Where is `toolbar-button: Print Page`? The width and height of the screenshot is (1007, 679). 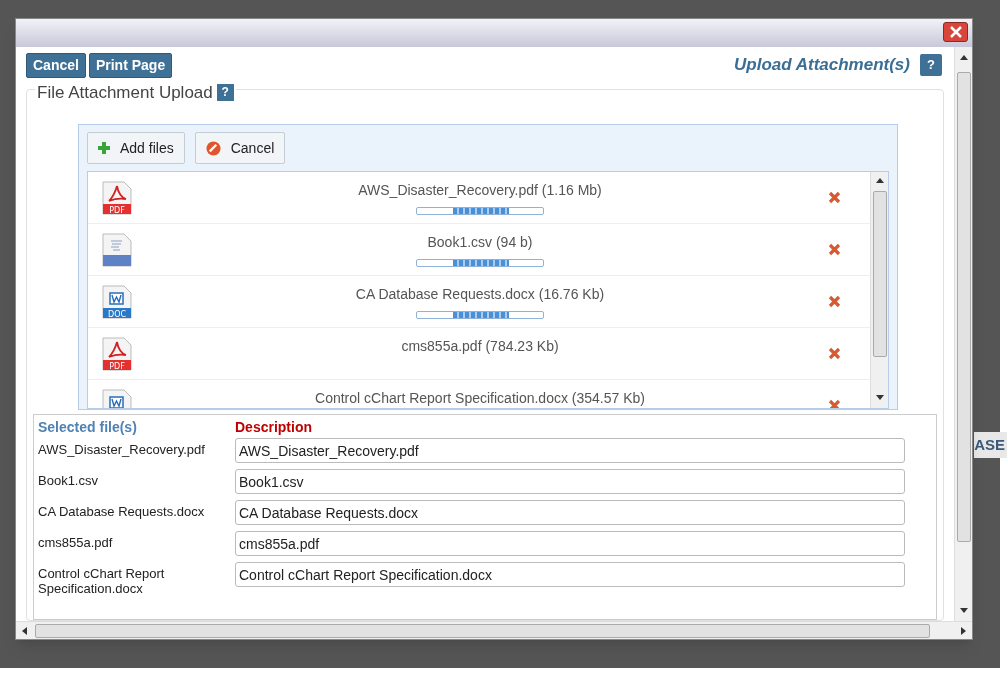 toolbar-button: Print Page is located at coordinates (130, 65).